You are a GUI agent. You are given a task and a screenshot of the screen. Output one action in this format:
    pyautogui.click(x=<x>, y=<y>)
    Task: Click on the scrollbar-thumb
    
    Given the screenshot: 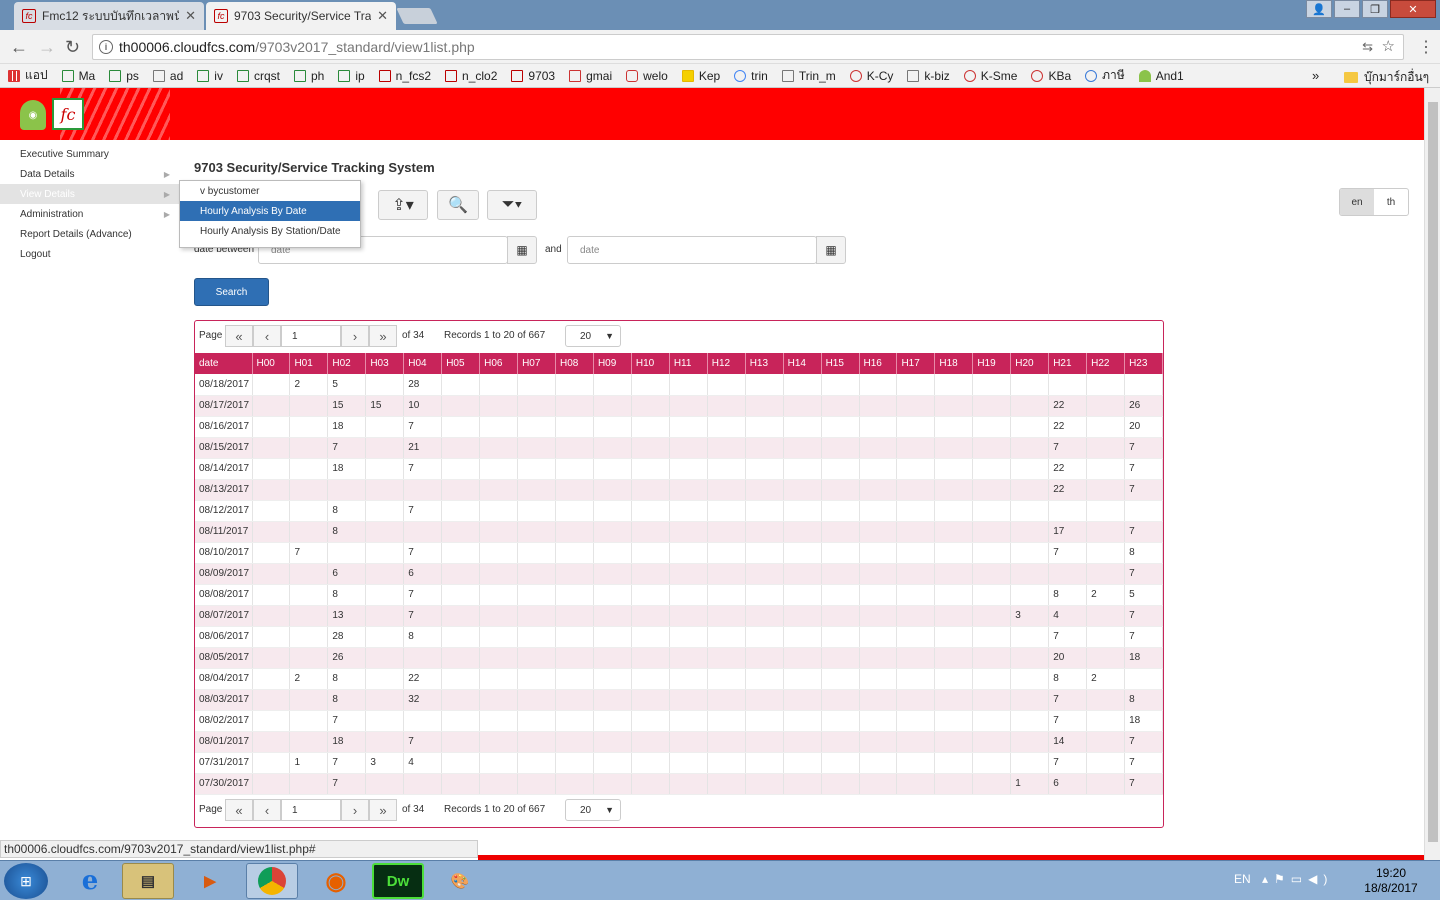 What is the action you would take?
    pyautogui.click(x=1433, y=472)
    